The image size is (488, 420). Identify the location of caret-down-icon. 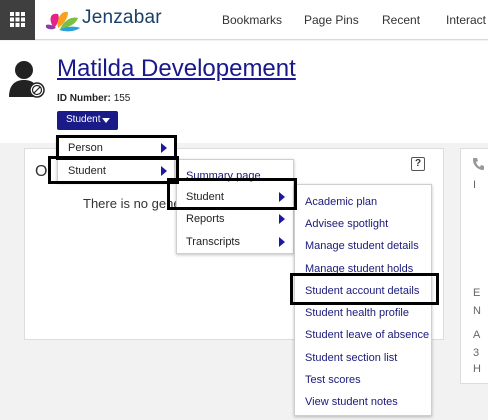
(106, 120).